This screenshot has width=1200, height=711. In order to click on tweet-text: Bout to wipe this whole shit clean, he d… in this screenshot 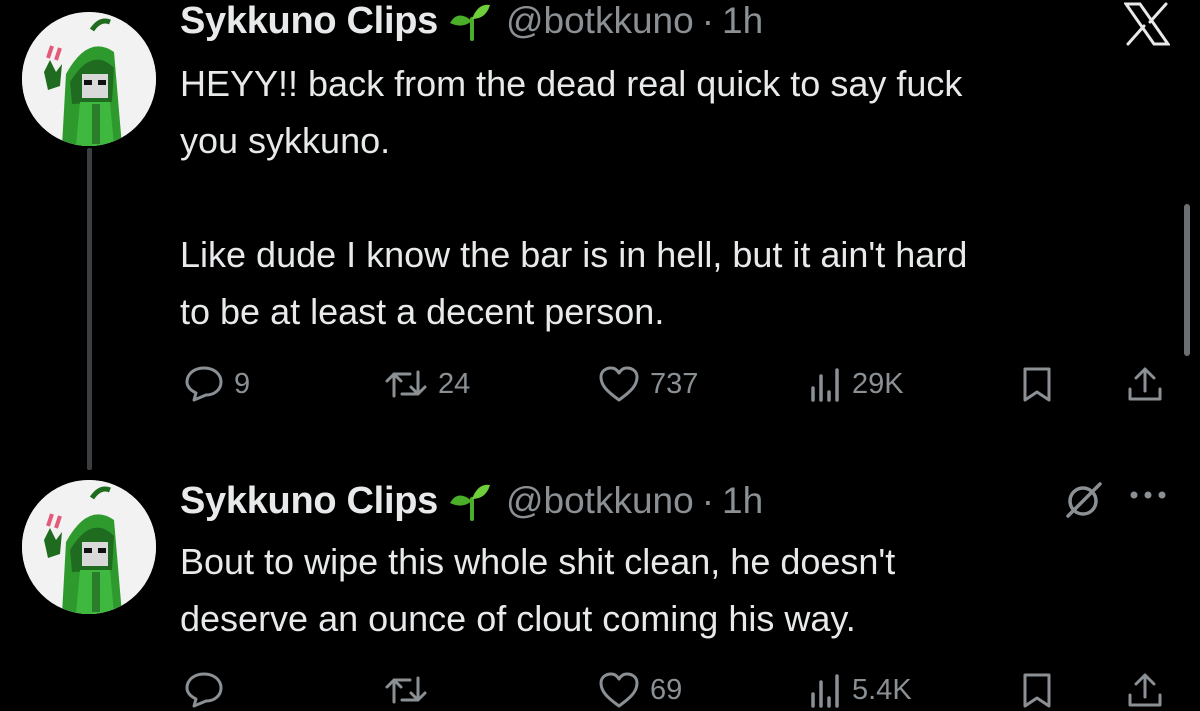, I will do `click(538, 590)`.